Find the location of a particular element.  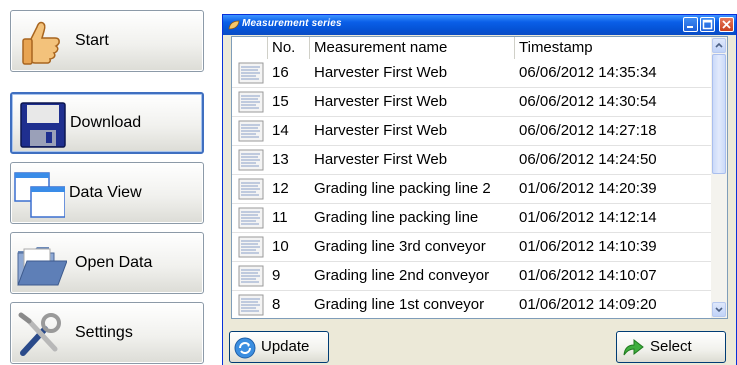

nav-open-data-label: Open Data is located at coordinates (114, 262).